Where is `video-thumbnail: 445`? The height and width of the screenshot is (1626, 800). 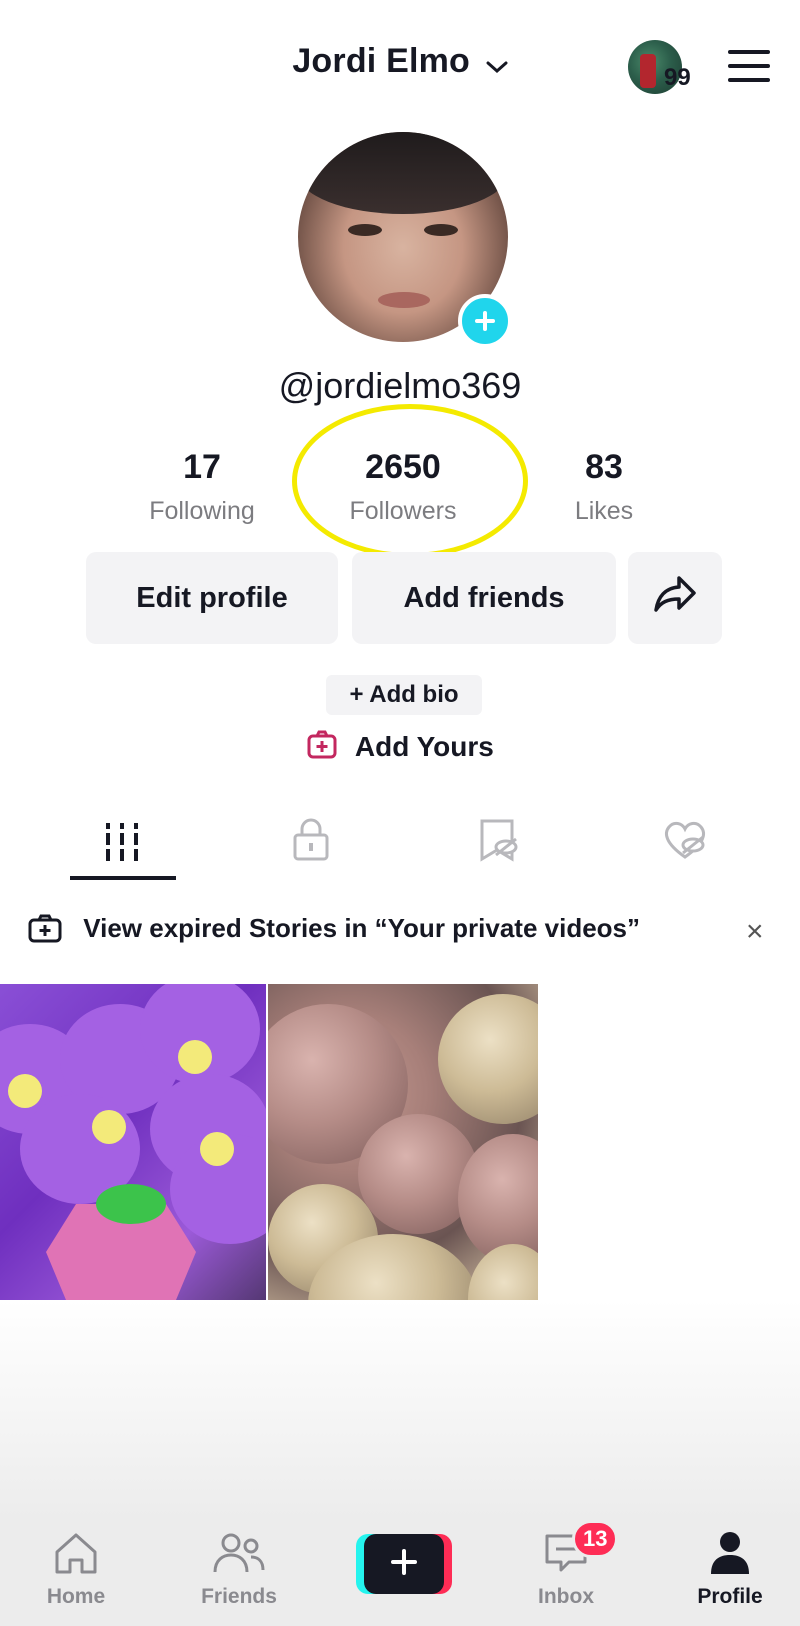 video-thumbnail: 445 is located at coordinates (133, 1164).